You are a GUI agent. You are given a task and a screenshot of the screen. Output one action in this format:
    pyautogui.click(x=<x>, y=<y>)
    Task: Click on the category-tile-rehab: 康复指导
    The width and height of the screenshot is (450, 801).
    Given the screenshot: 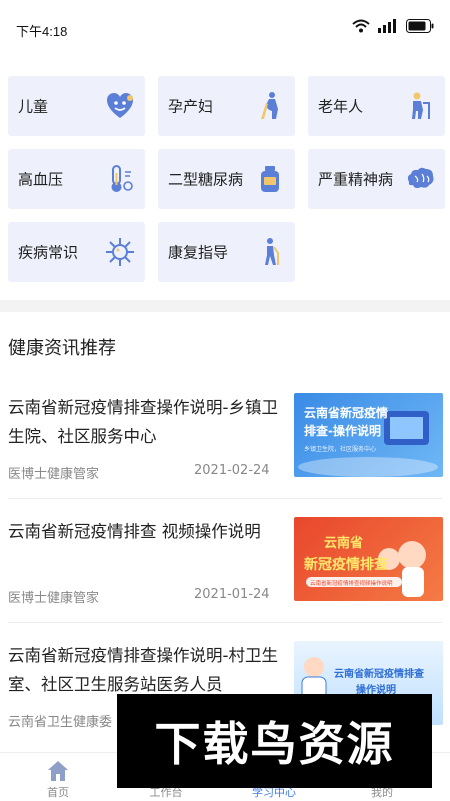 What is the action you would take?
    pyautogui.click(x=226, y=252)
    